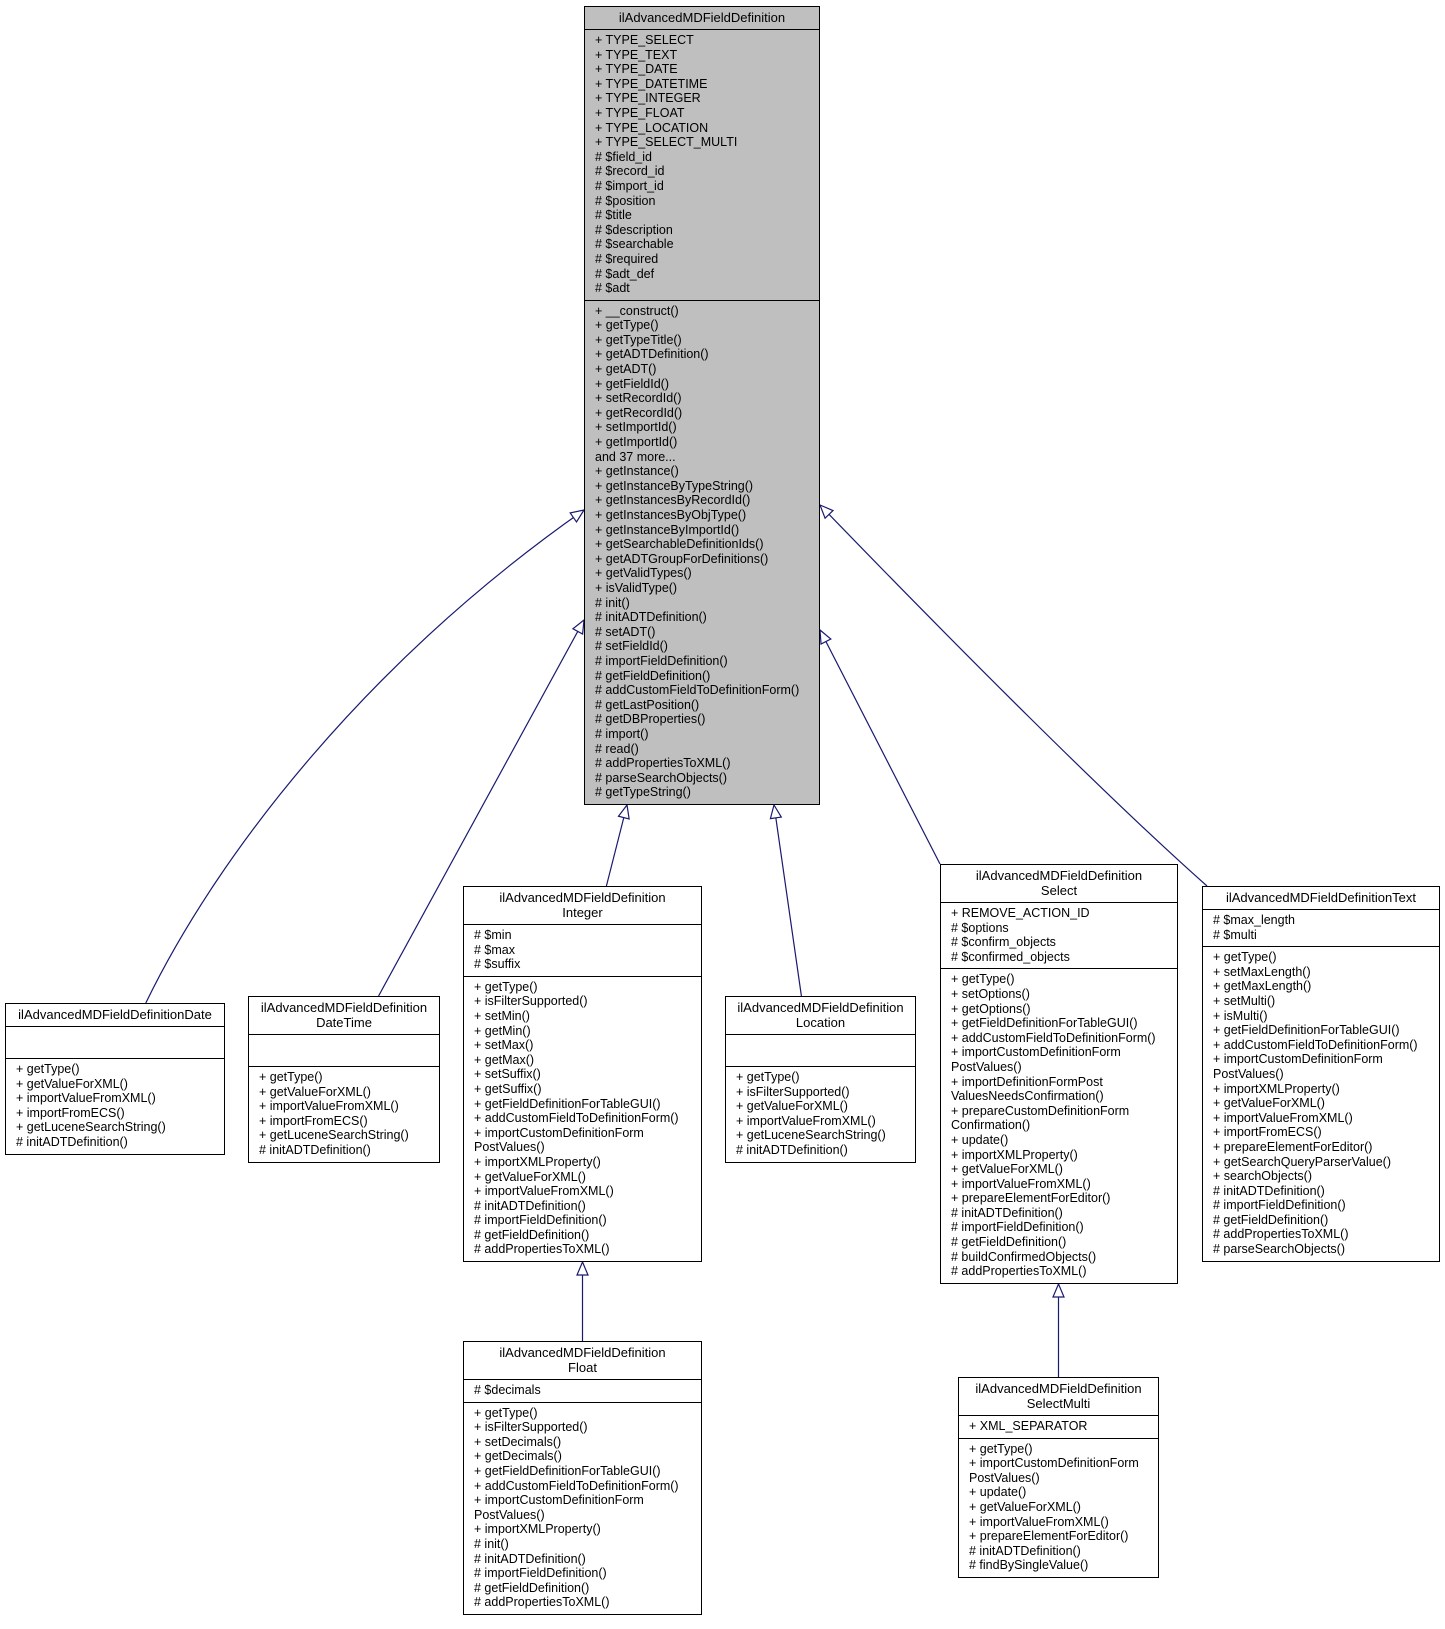  Describe the element at coordinates (612, 602) in the screenshot. I see `class-method: # init()` at that location.